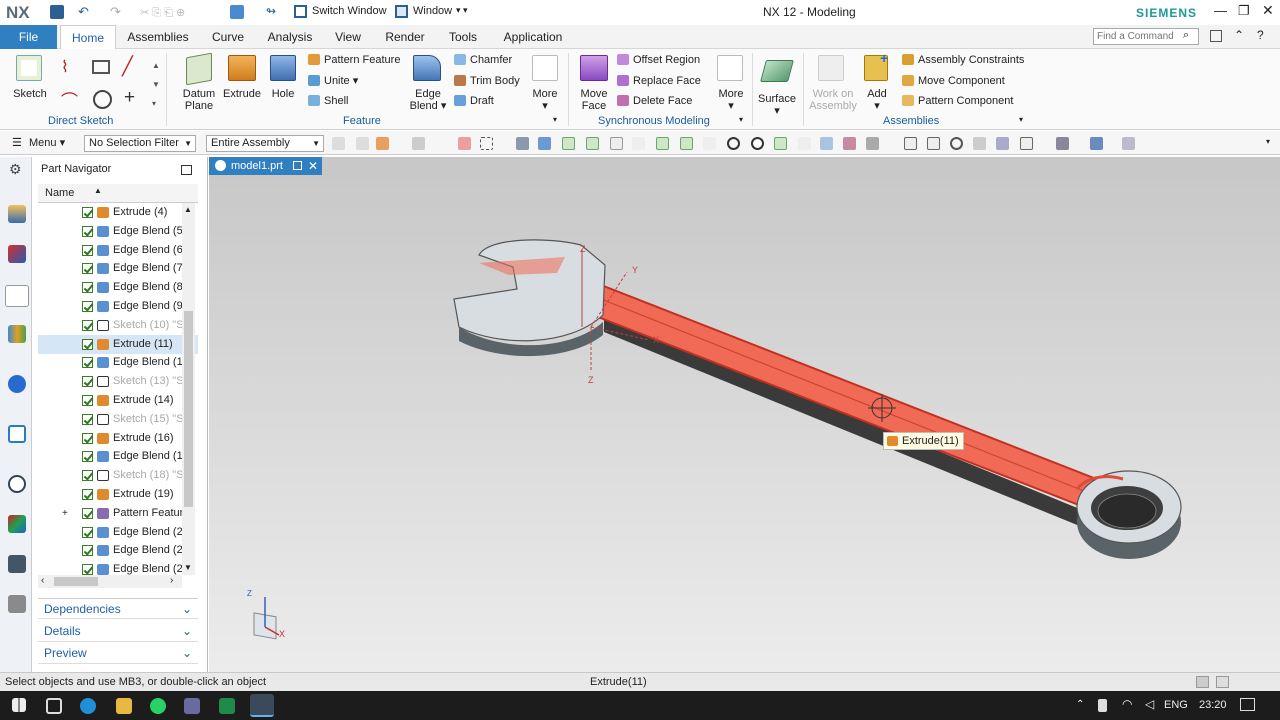 The width and height of the screenshot is (1280, 720). I want to click on roles-icon, so click(17, 604).